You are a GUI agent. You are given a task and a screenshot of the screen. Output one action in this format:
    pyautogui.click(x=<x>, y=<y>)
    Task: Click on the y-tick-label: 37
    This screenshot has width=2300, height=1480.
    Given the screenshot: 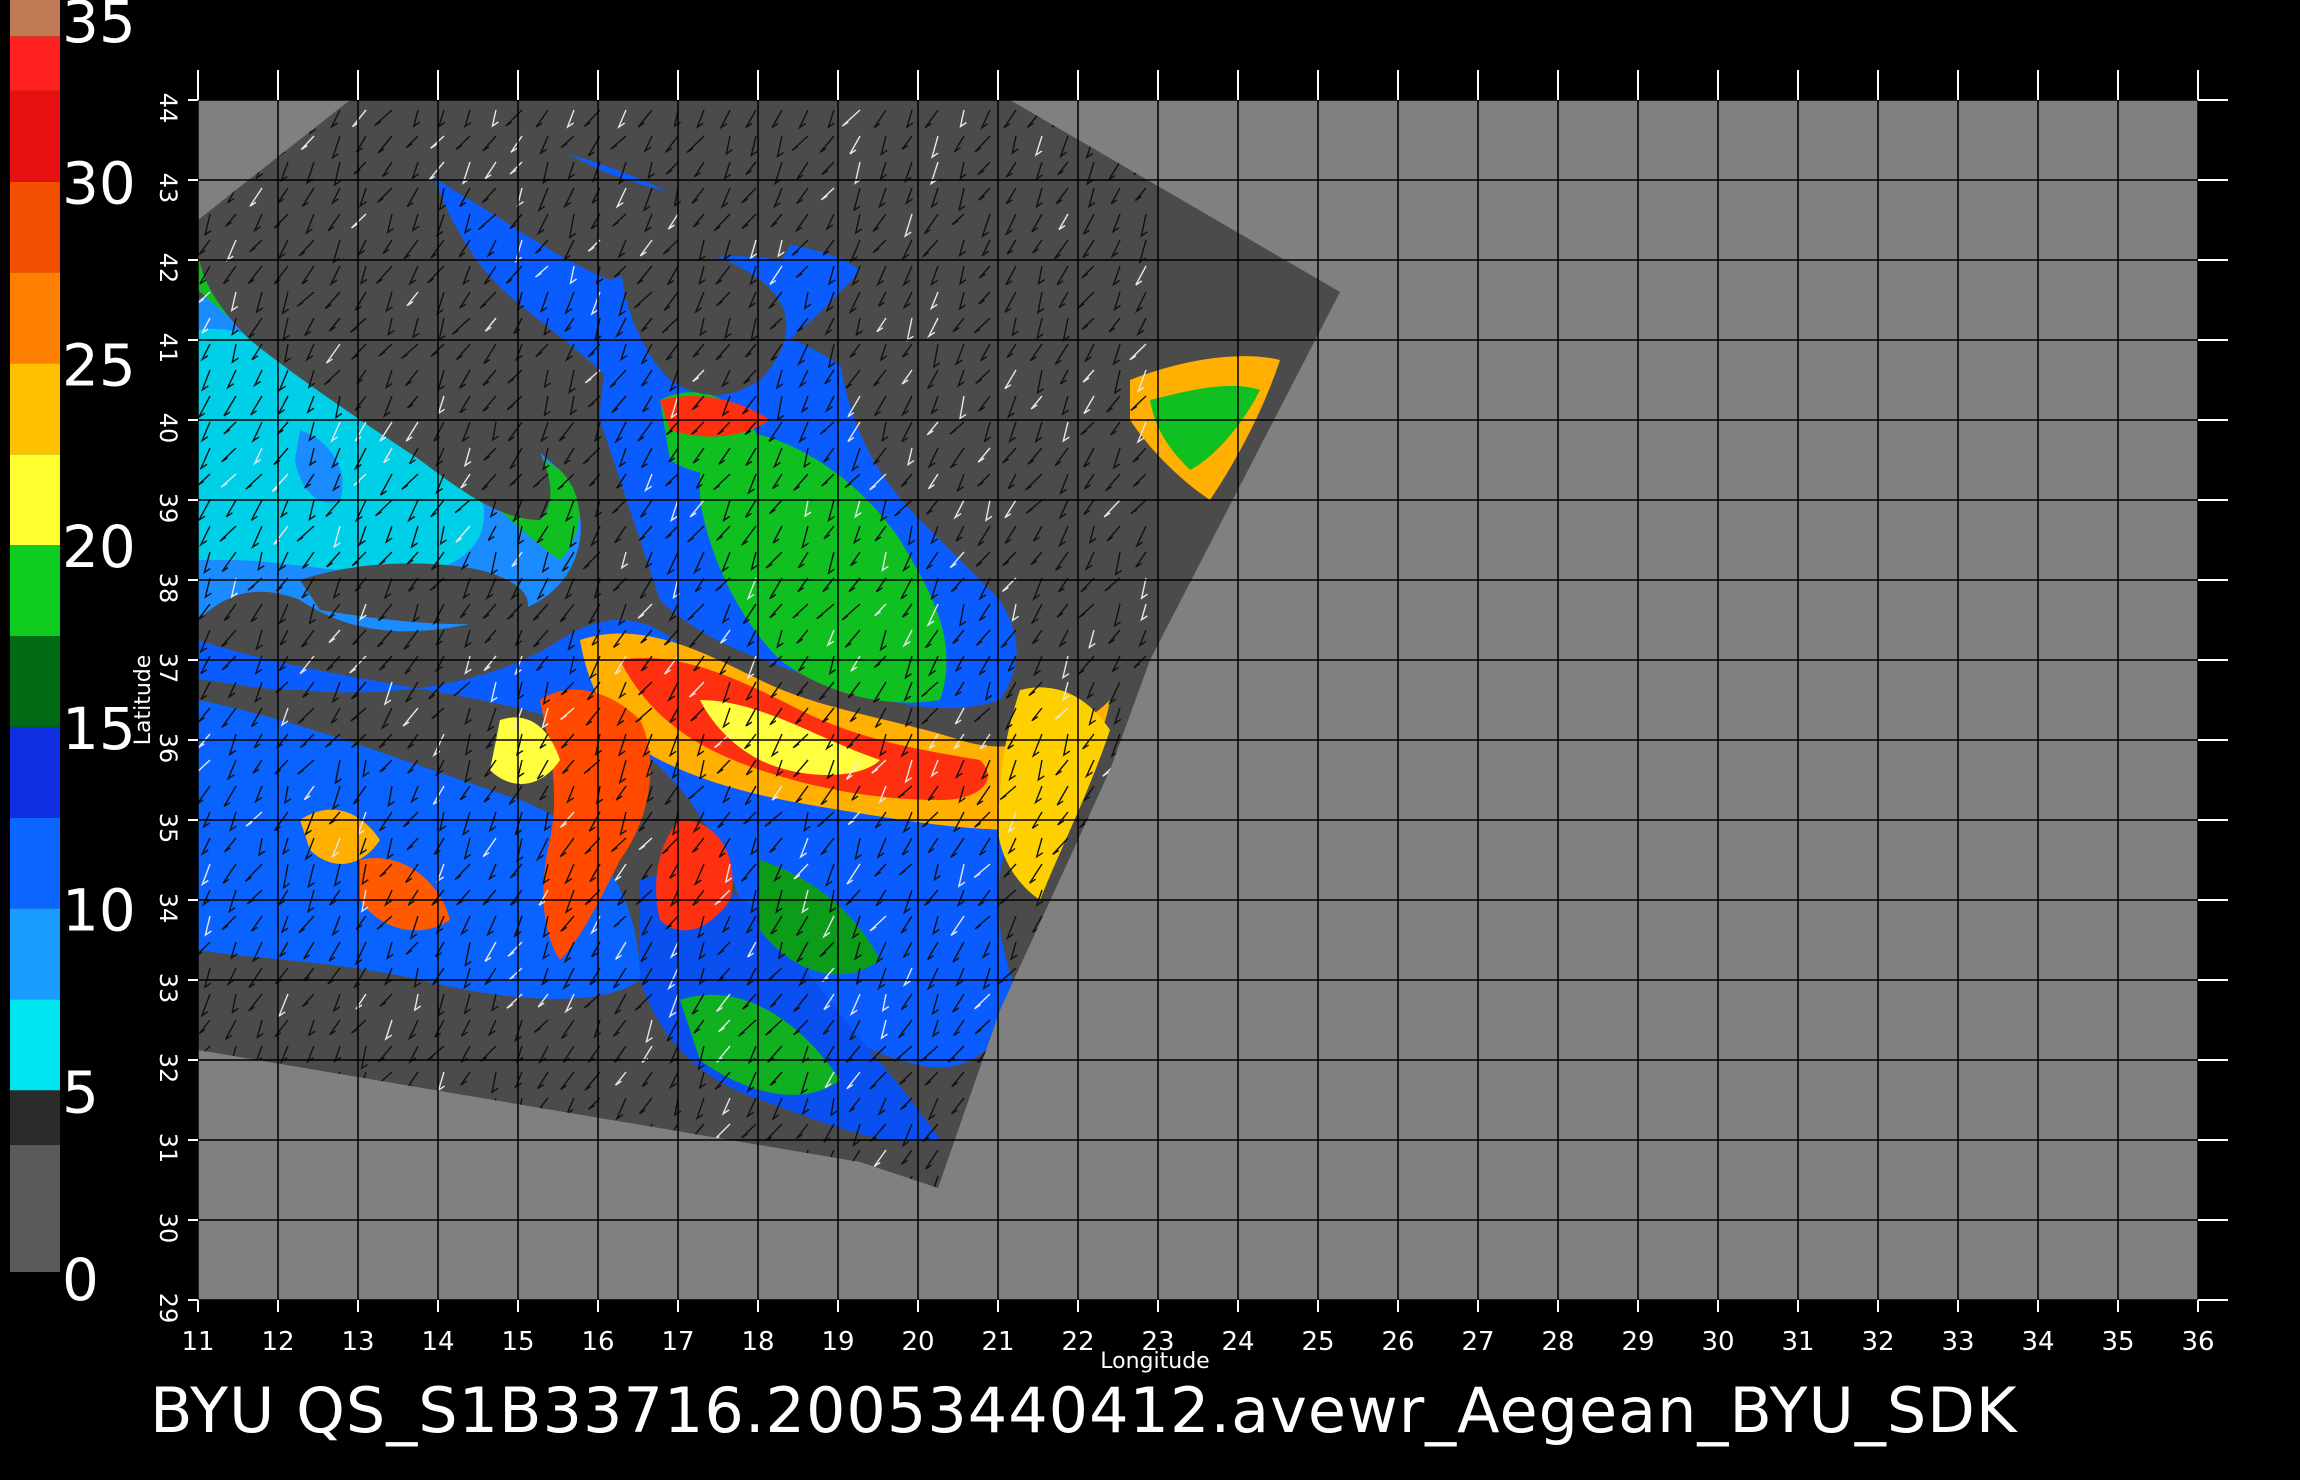 What is the action you would take?
    pyautogui.click(x=168, y=668)
    